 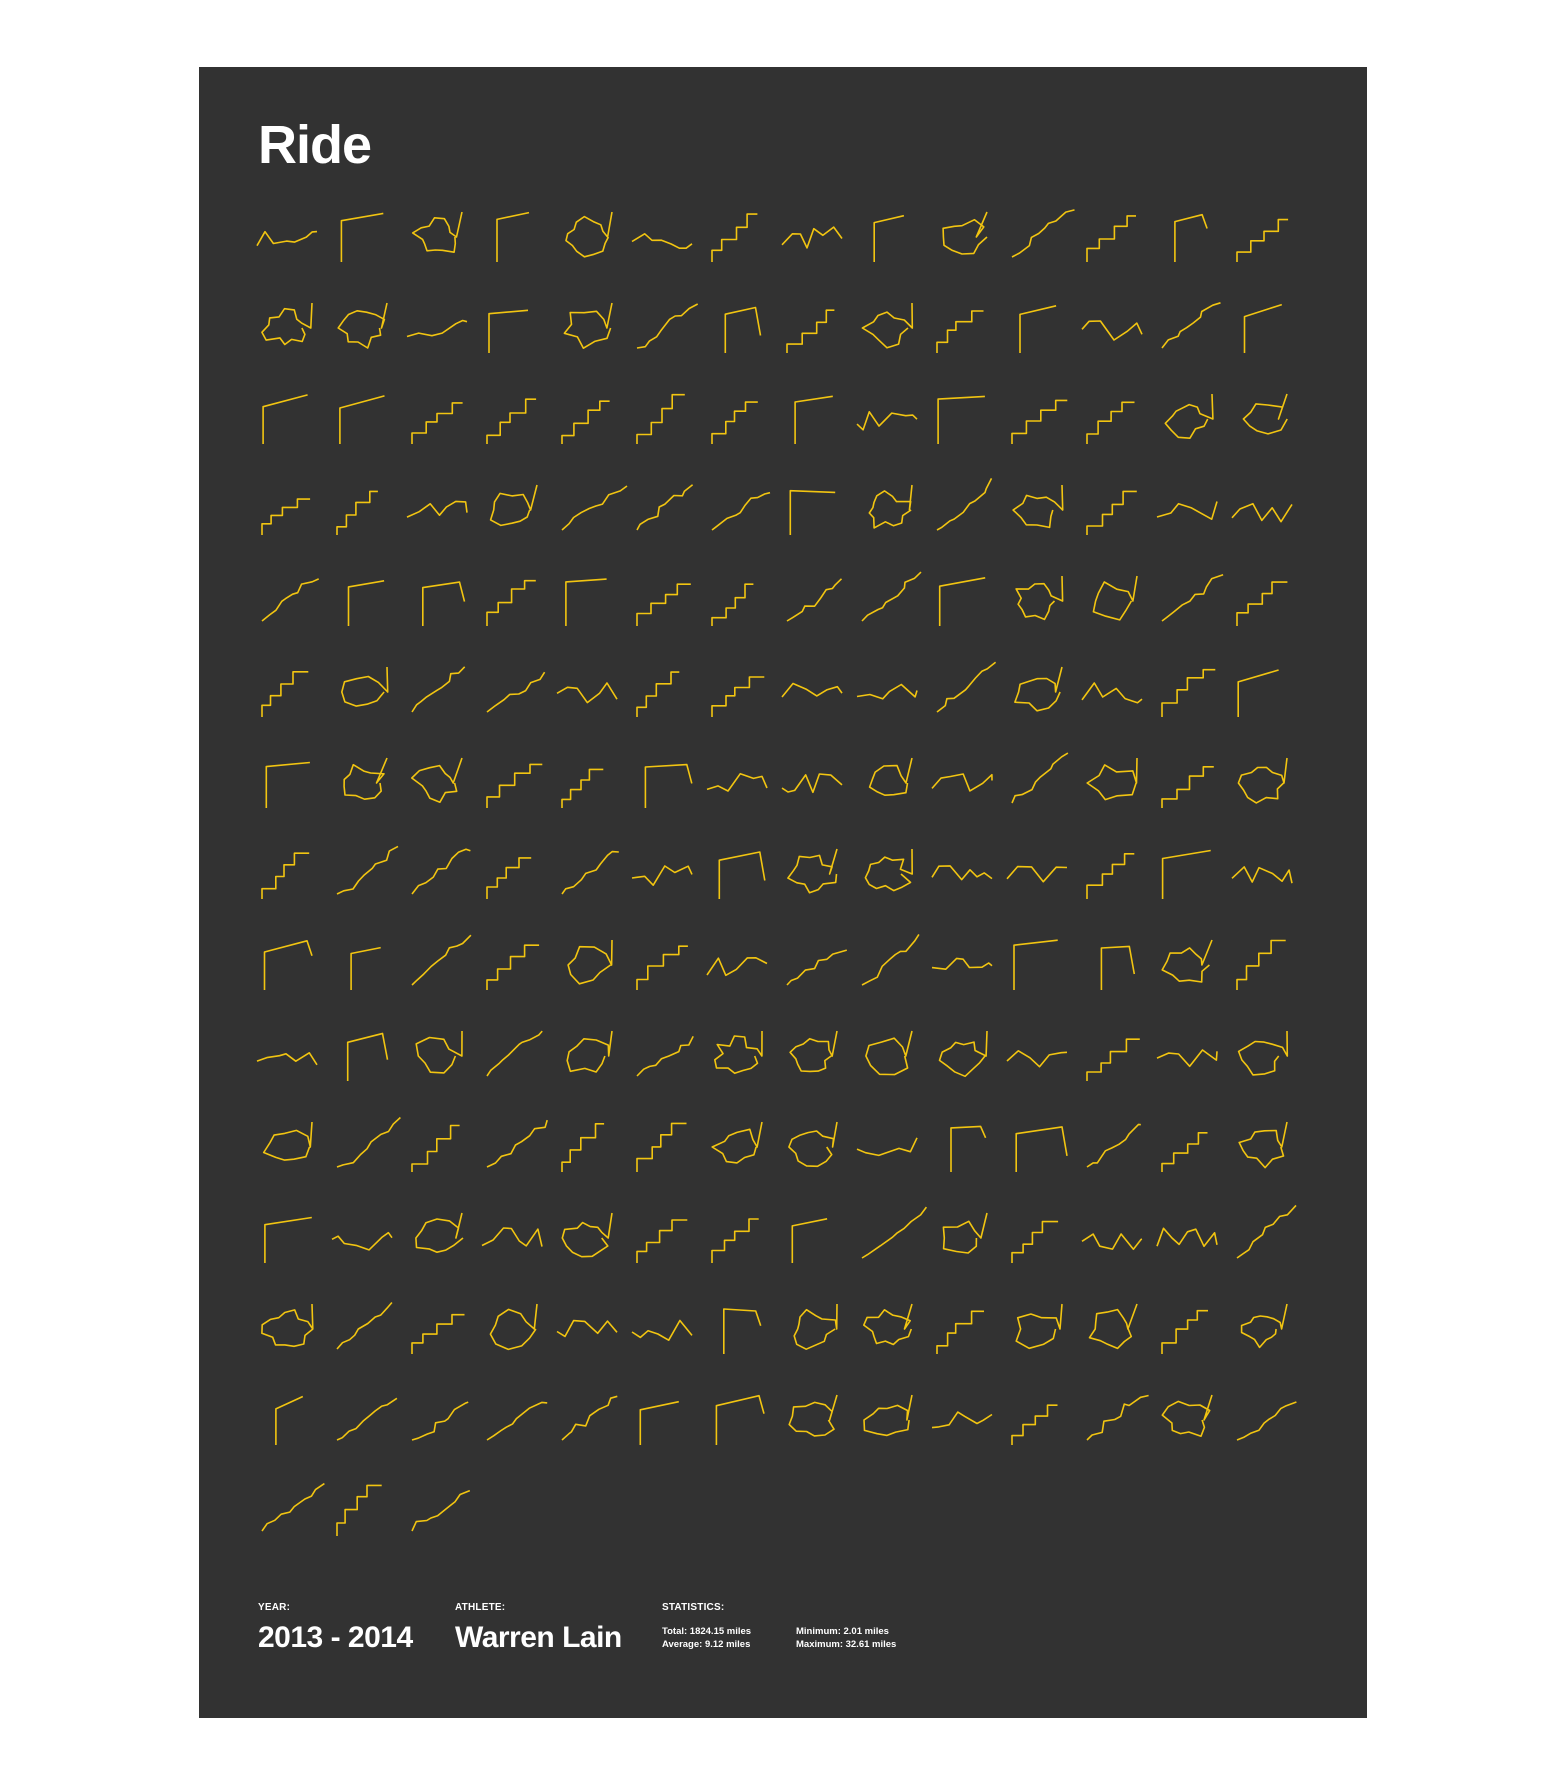 What do you see at coordinates (706, 1644) in the screenshot?
I see `stat-average: Average: 9.12 miles` at bounding box center [706, 1644].